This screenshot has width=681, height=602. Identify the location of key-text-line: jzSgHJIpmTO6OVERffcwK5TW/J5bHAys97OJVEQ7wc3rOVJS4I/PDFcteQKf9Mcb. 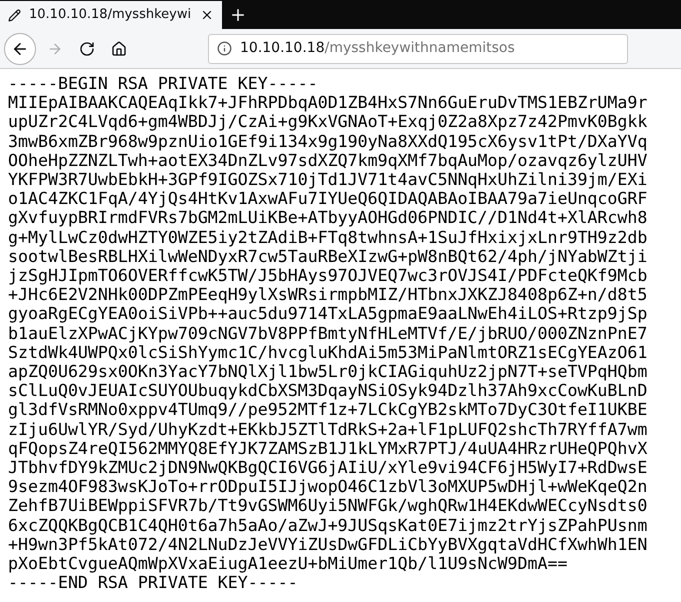
(328, 276).